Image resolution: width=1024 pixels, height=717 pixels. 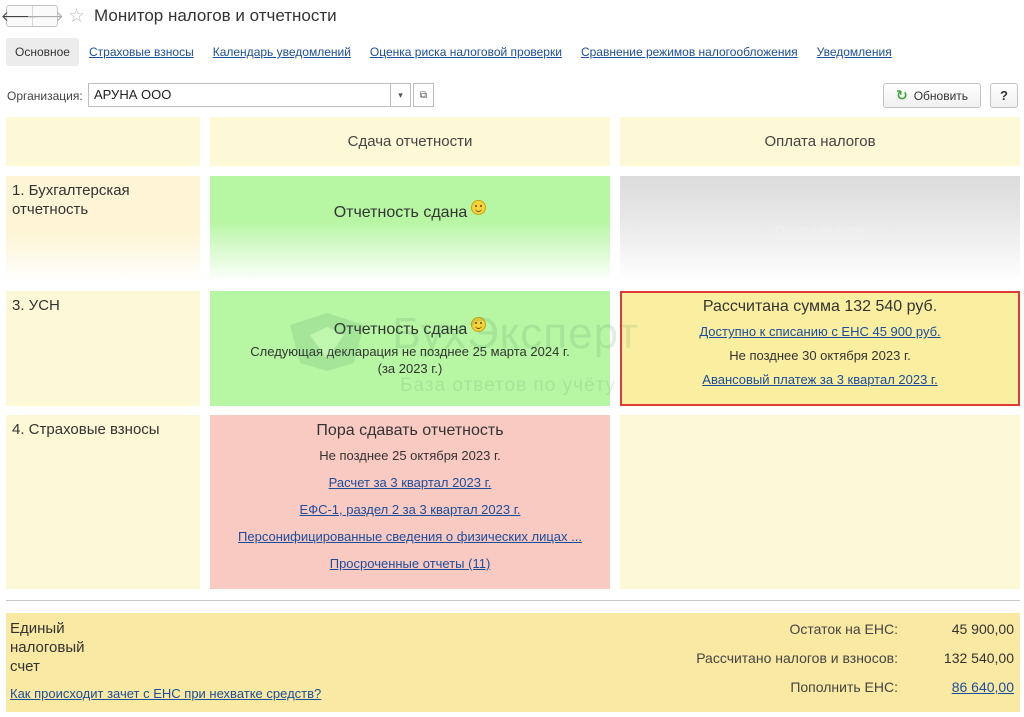 I want to click on title-bar: 🡐 🡒 ☆ Монитор налогов и отчетности, so click(x=169, y=16).